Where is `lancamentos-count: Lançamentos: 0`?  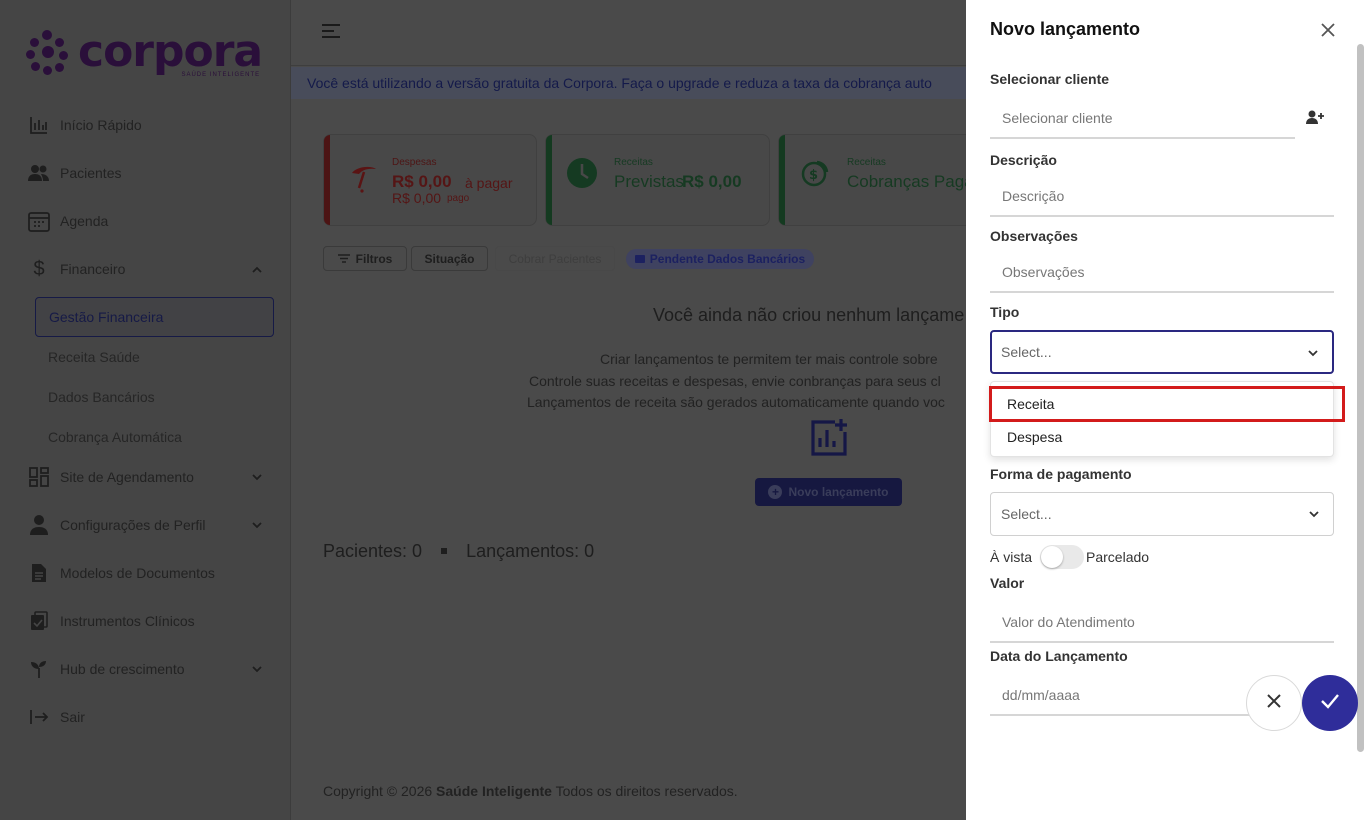 lancamentos-count: Lançamentos: 0 is located at coordinates (530, 551).